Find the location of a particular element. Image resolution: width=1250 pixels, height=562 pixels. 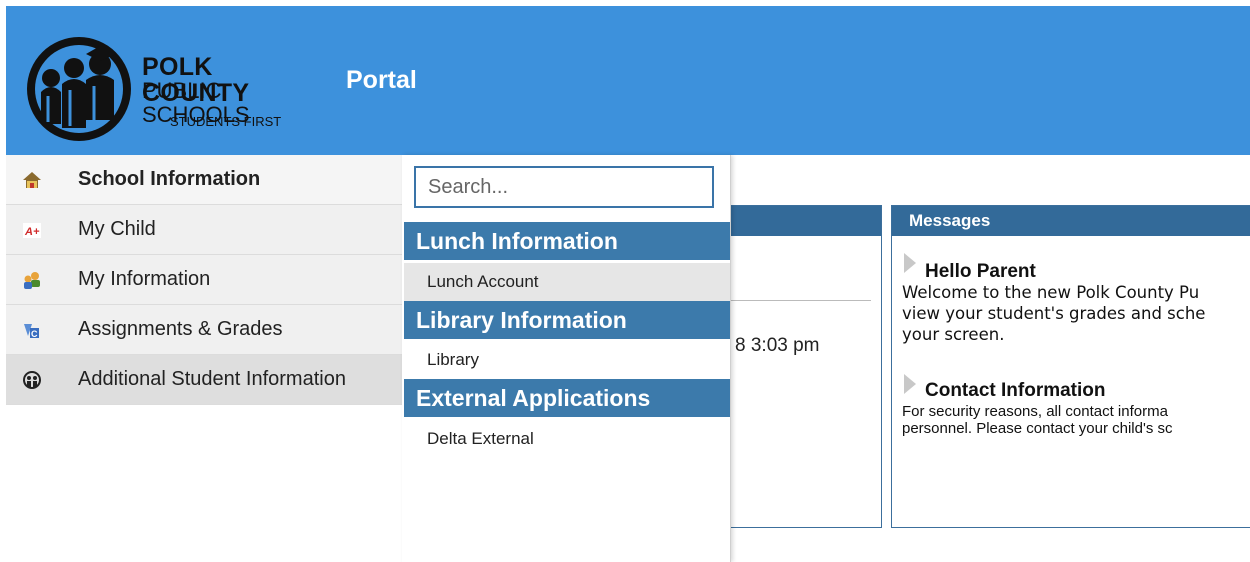

message-line: Welcome to the new Polk County Pu is located at coordinates (1051, 292).